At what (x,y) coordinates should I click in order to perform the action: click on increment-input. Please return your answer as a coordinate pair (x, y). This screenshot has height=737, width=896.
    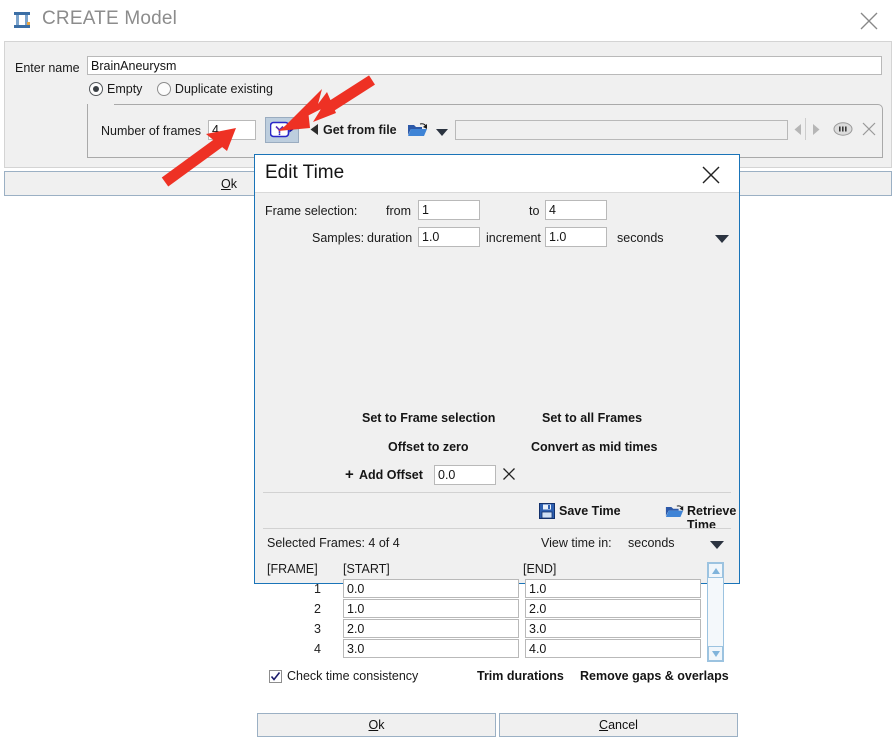
    Looking at the image, I should click on (576, 237).